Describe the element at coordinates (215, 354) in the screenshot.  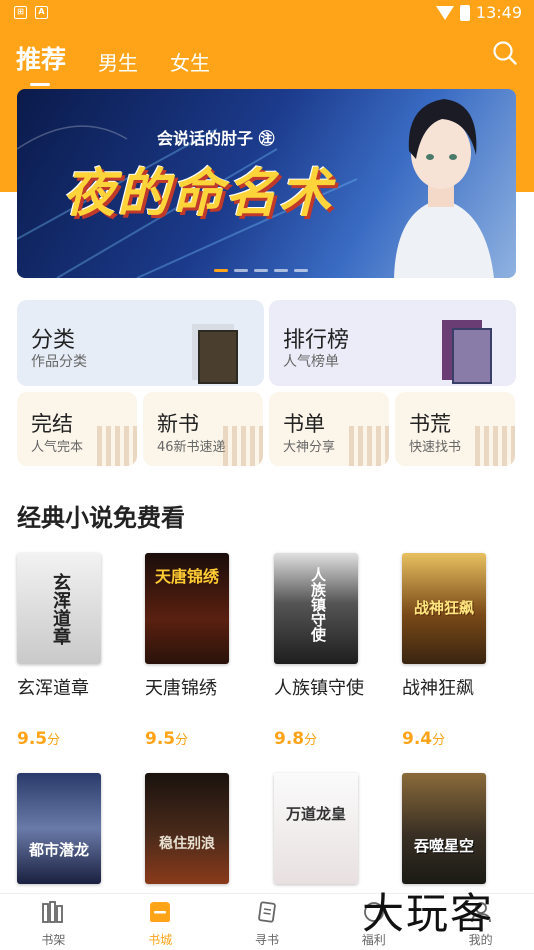
I see `category-books-icon` at that location.